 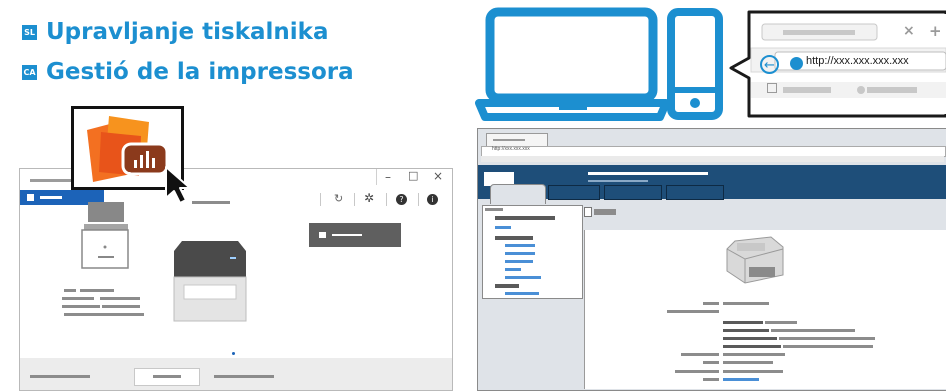 I want to click on bookmarks-bar, so click(x=712, y=159).